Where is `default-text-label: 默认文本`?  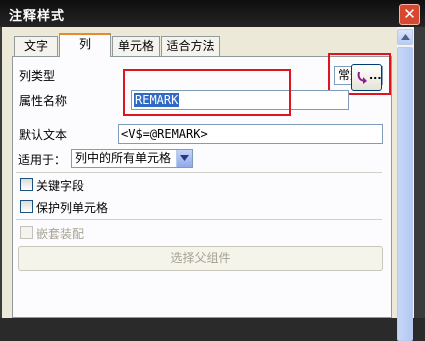
default-text-label: 默认文本 is located at coordinates (43, 135).